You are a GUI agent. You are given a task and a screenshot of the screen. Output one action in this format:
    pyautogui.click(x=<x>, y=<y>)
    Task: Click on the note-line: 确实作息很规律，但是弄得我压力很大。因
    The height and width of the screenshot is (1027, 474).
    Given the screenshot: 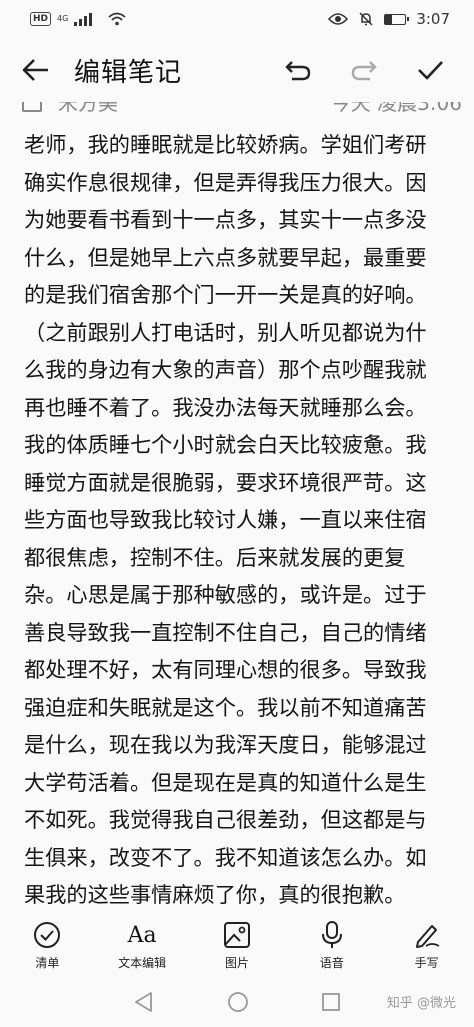 What is the action you would take?
    pyautogui.click(x=225, y=182)
    